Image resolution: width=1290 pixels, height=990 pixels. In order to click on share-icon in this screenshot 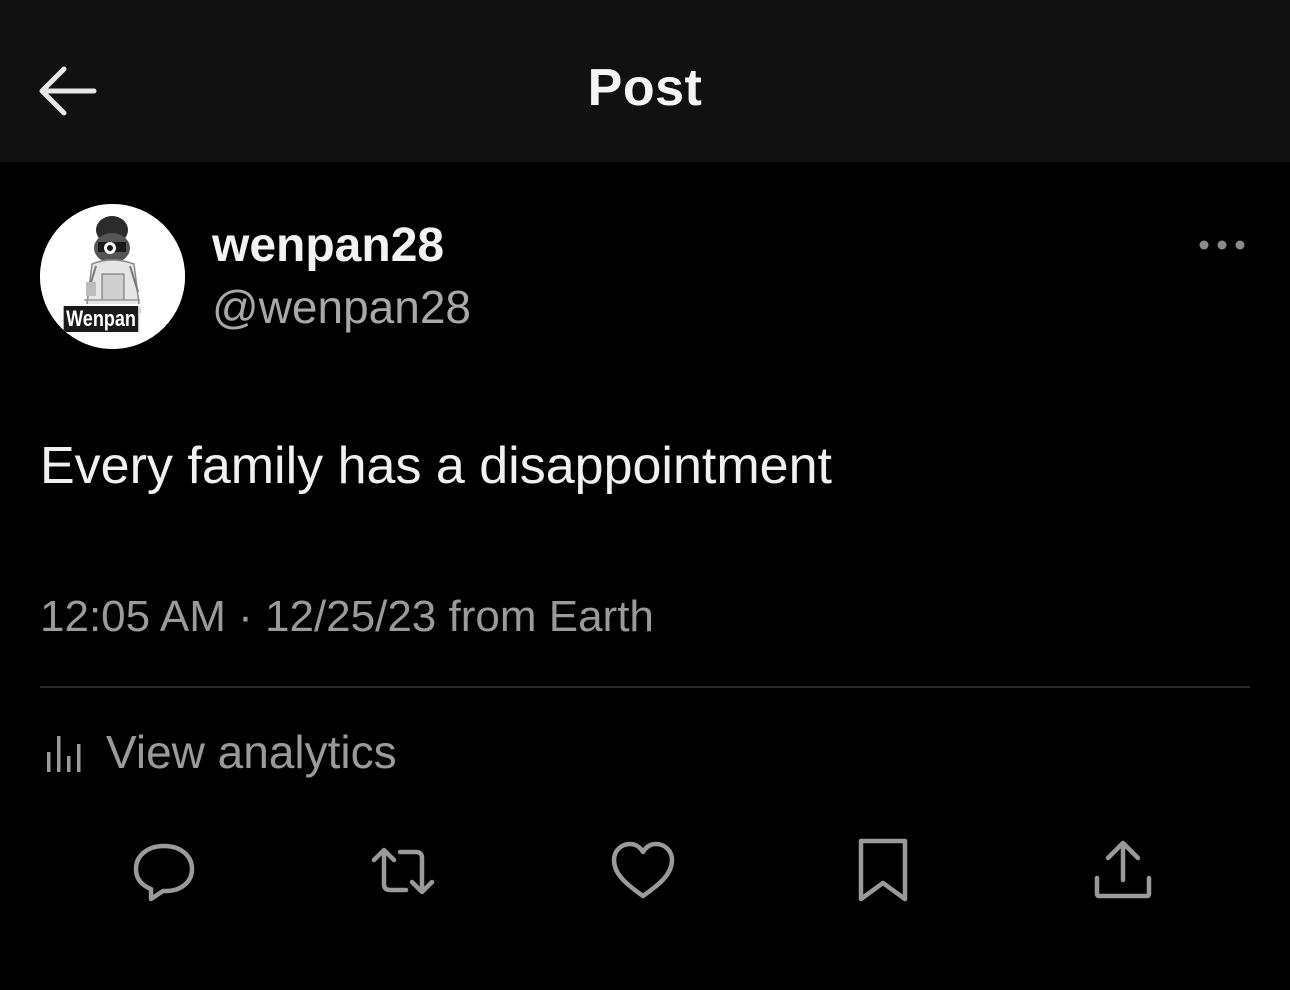, I will do `click(1123, 869)`.